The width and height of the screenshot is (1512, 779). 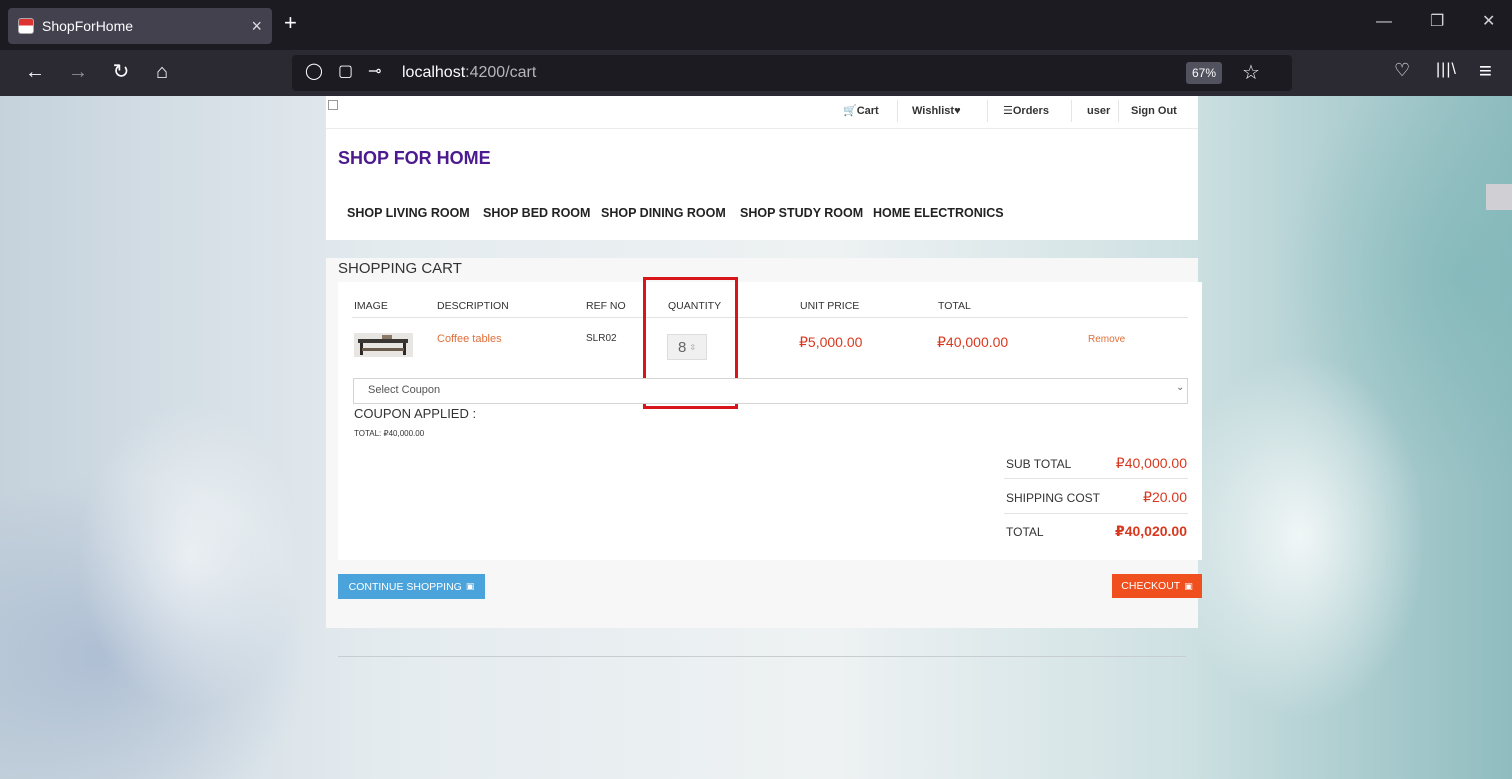 I want to click on product-image, so click(x=383, y=345).